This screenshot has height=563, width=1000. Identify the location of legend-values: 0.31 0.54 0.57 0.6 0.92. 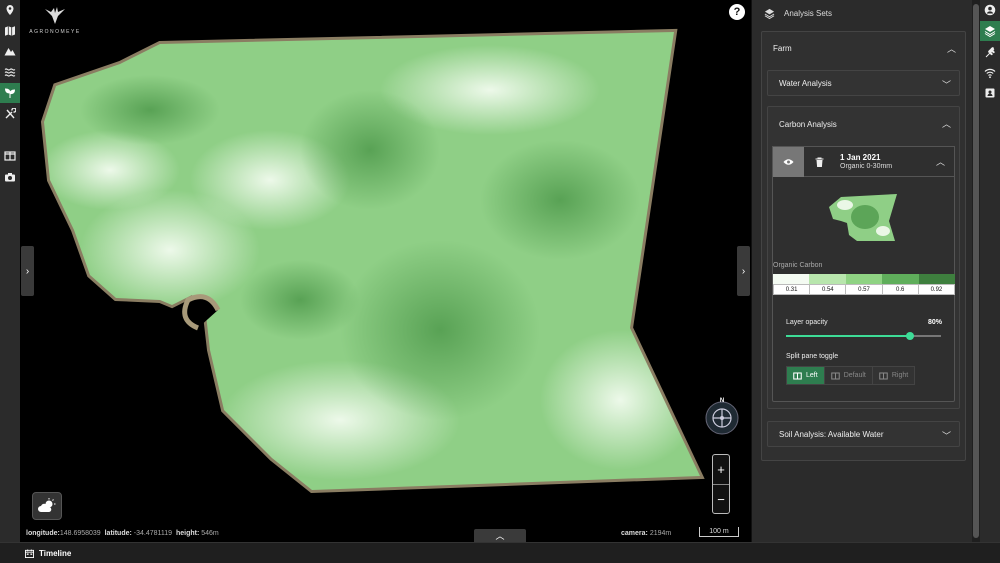
(864, 289).